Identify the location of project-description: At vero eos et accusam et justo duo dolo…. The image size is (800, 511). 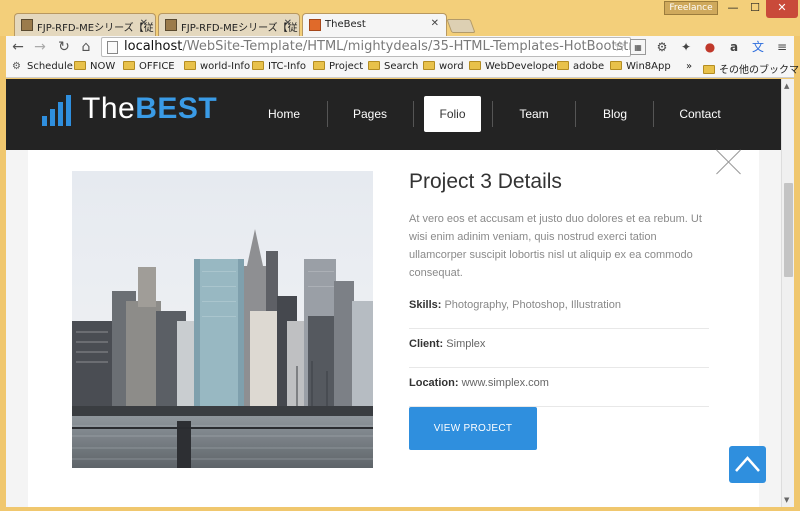
(555, 246).